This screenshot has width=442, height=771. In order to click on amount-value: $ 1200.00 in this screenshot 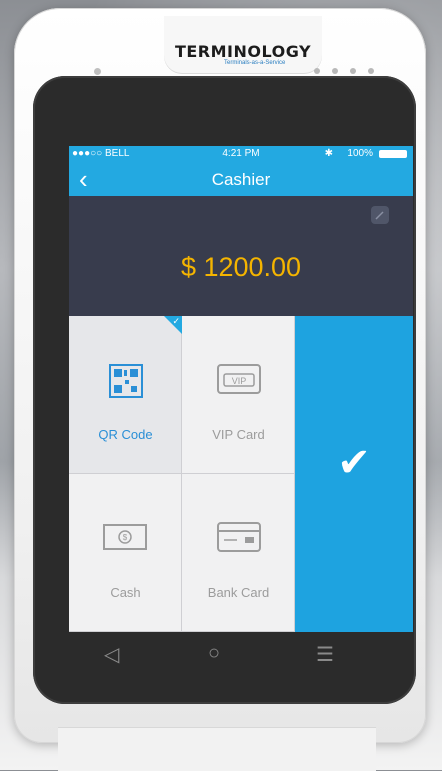, I will do `click(241, 267)`.